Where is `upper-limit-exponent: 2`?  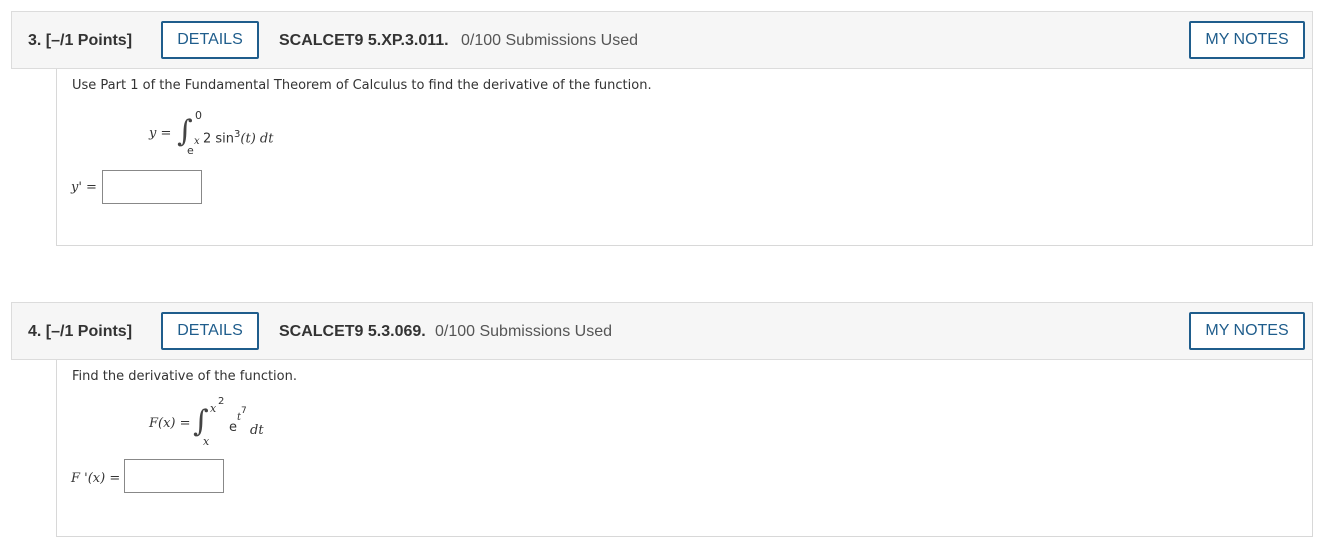
upper-limit-exponent: 2 is located at coordinates (221, 401).